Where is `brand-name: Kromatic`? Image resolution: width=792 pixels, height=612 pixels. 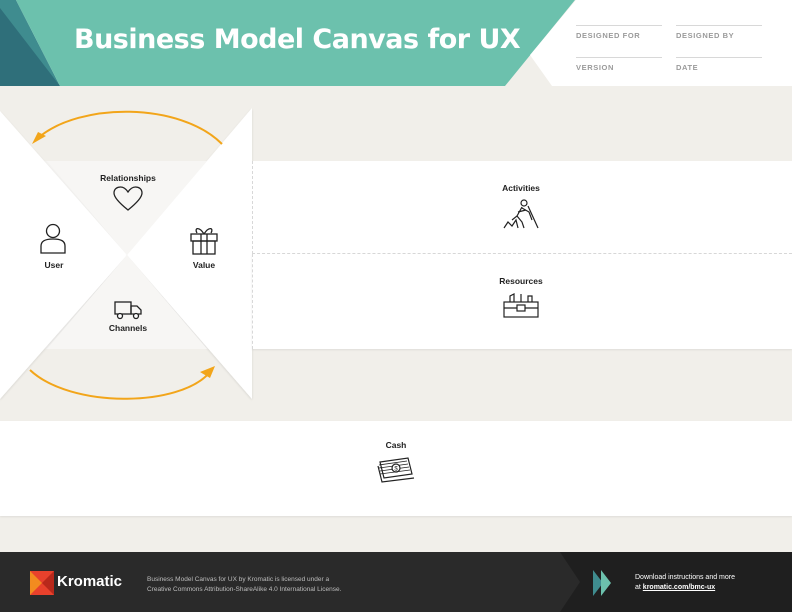
brand-name: Kromatic is located at coordinates (90, 581).